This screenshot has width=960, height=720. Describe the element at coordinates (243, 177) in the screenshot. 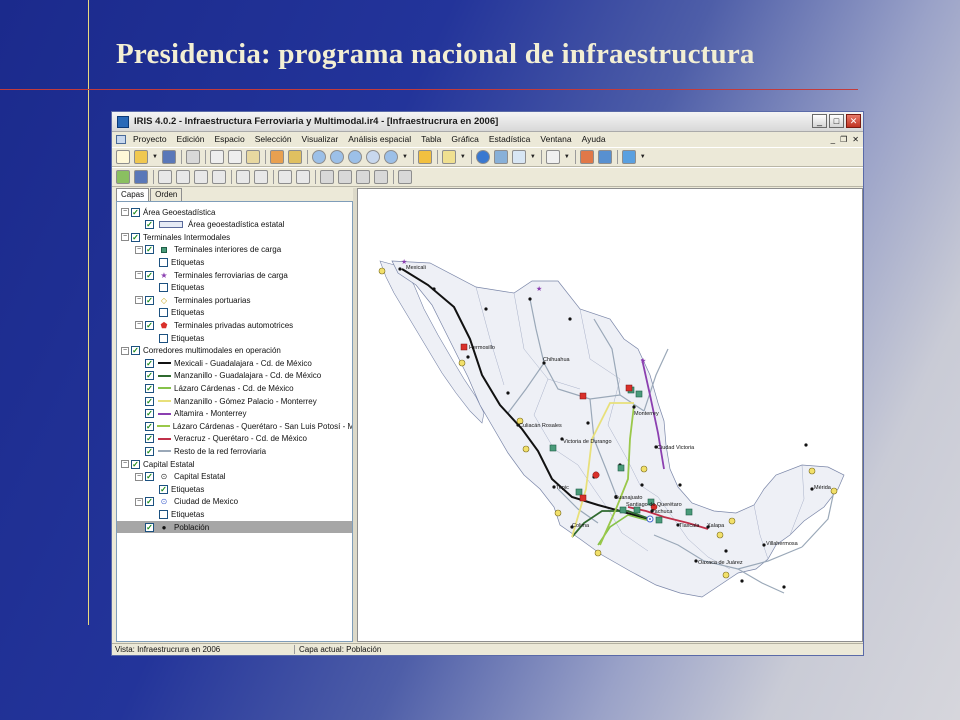

I see `split-icon` at that location.